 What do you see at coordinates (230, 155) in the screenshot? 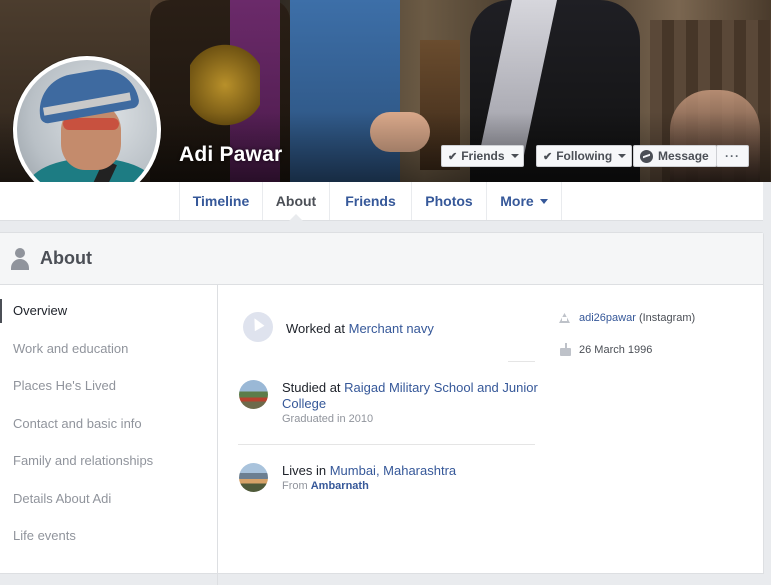
I see `profile-name: Adi Pawar` at bounding box center [230, 155].